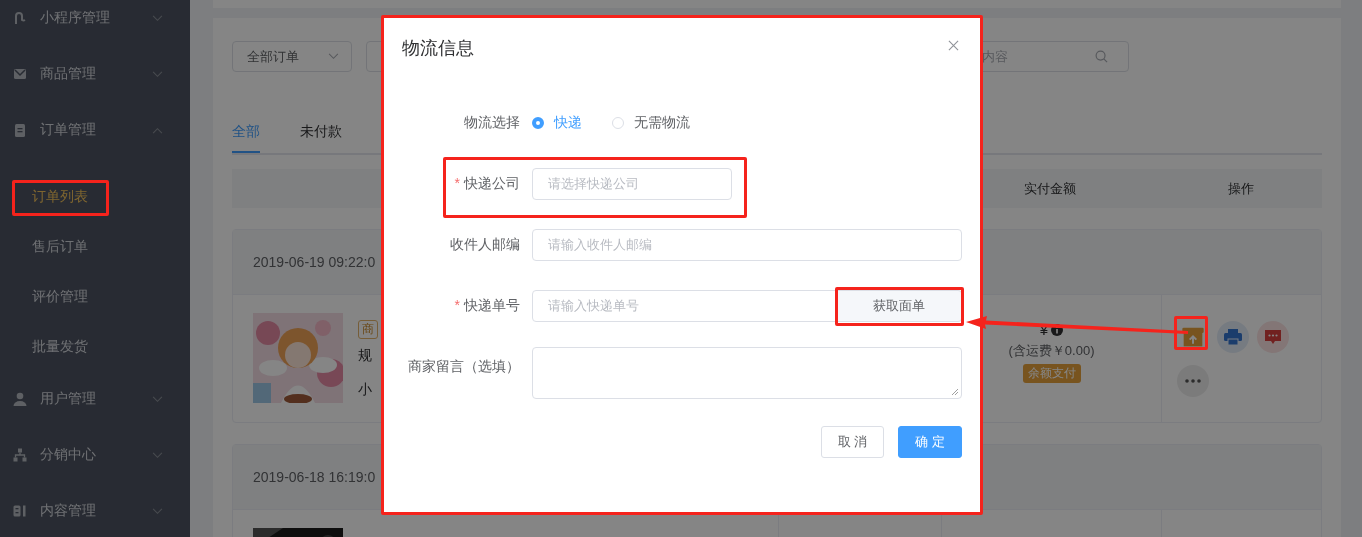 Image resolution: width=1362 pixels, height=537 pixels. Describe the element at coordinates (1050, 188) in the screenshot. I see `column-header: 实付金额` at that location.